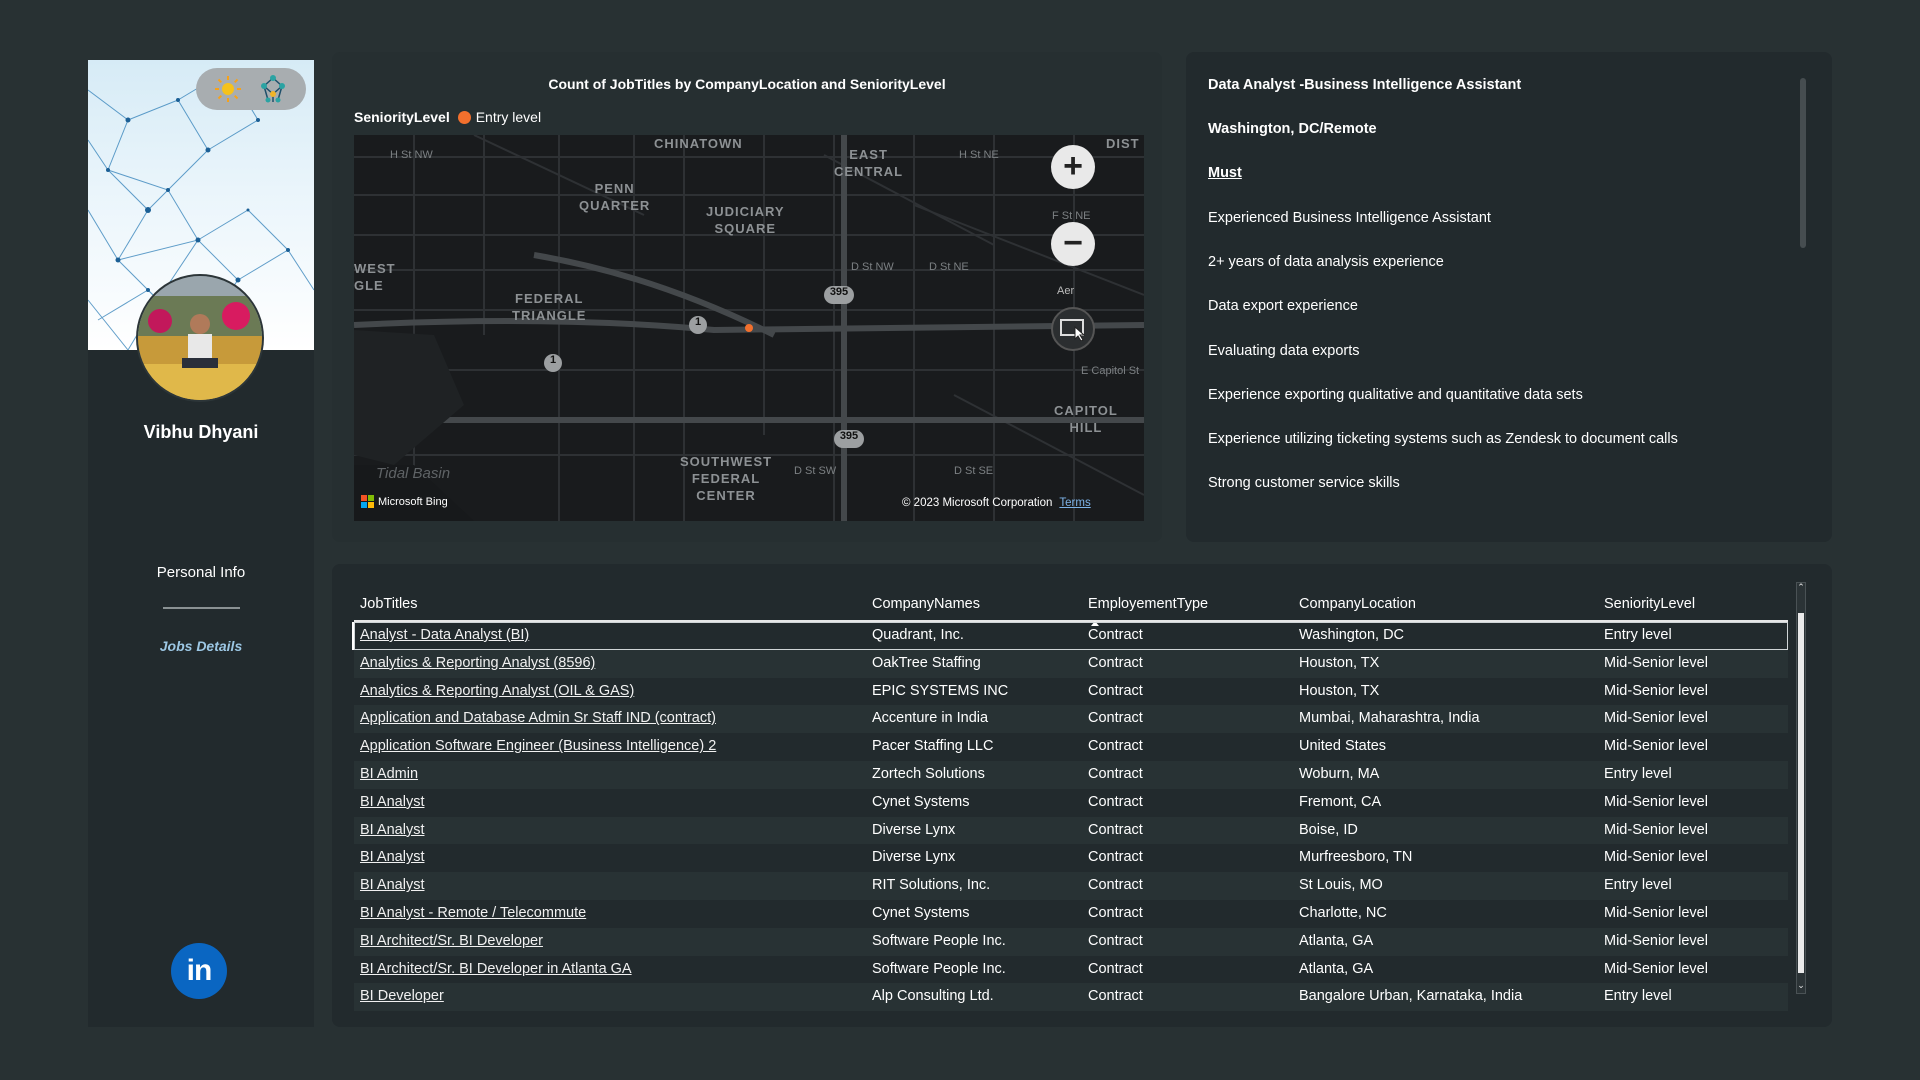  What do you see at coordinates (444, 635) in the screenshot?
I see `cell-jobtitle: Analyst - Data Analyst (BI)` at bounding box center [444, 635].